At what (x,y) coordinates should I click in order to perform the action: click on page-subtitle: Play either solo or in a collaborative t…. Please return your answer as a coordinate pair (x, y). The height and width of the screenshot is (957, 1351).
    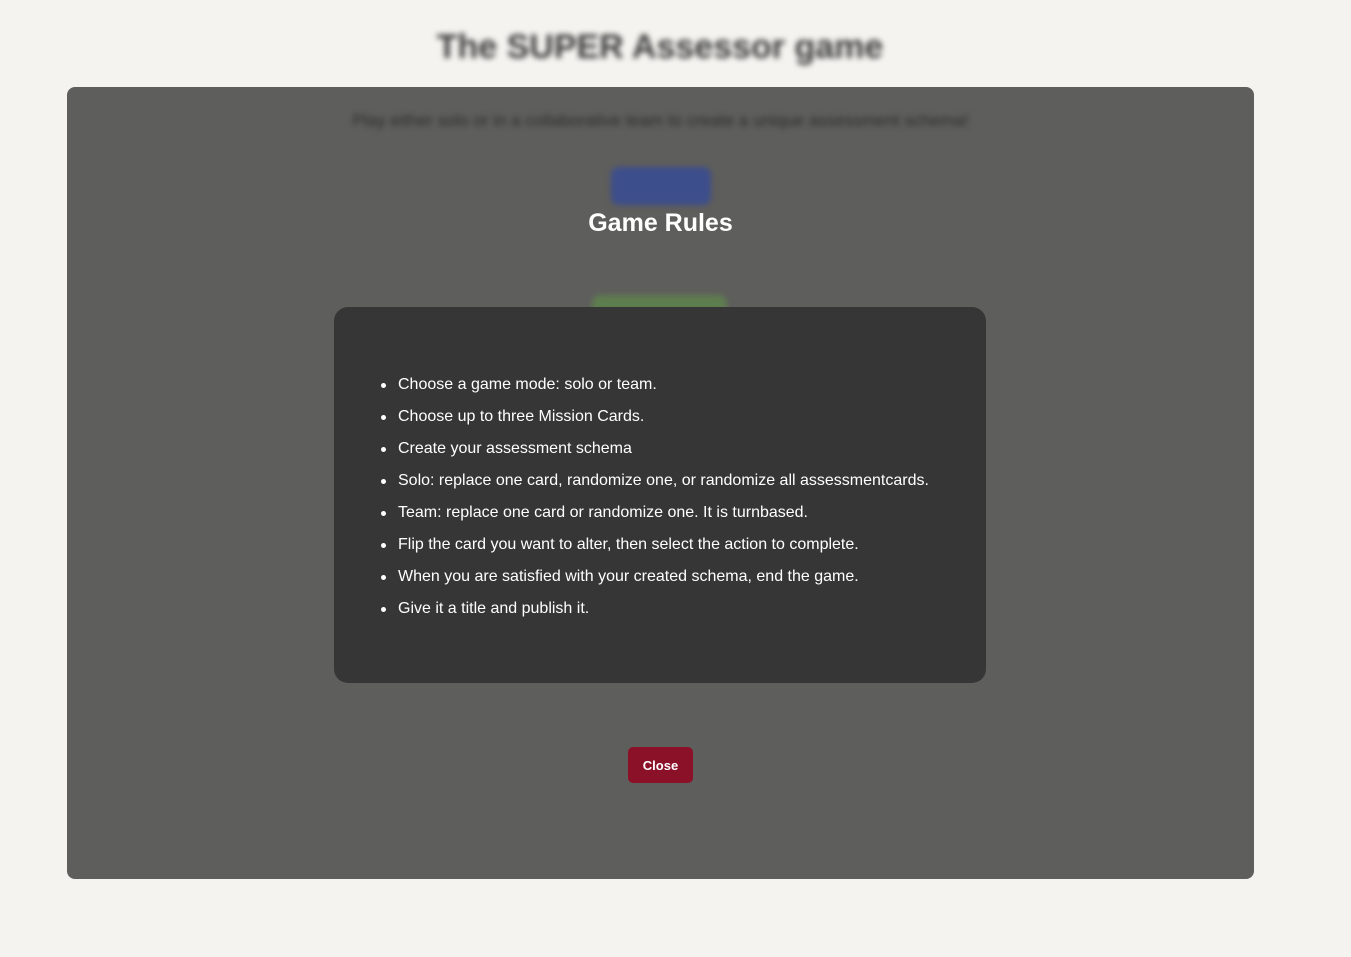
    Looking at the image, I should click on (660, 120).